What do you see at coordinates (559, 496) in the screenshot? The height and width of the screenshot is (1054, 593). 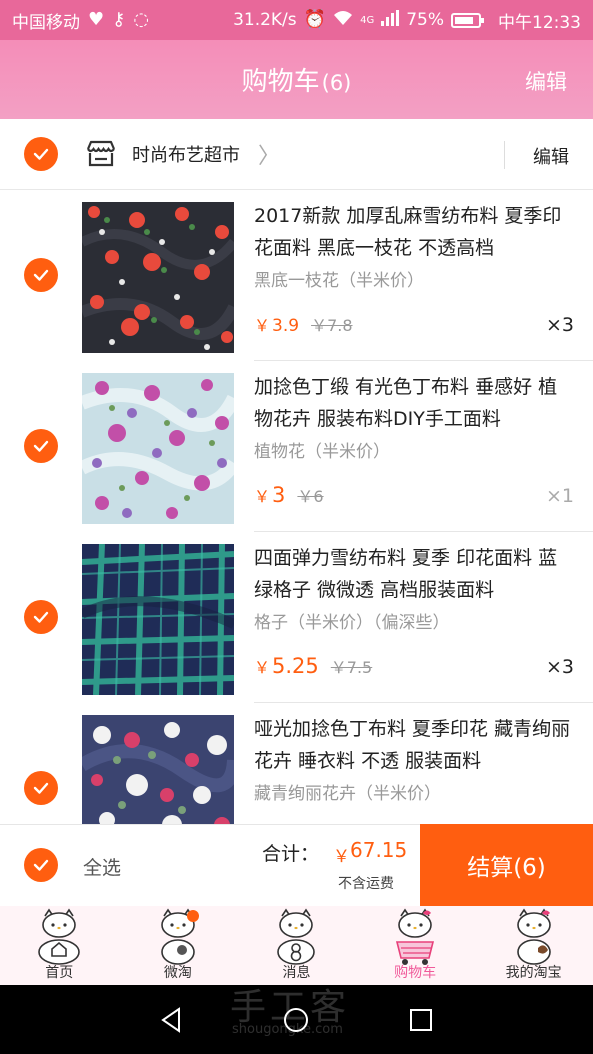 I see `item-quantity: ×1` at bounding box center [559, 496].